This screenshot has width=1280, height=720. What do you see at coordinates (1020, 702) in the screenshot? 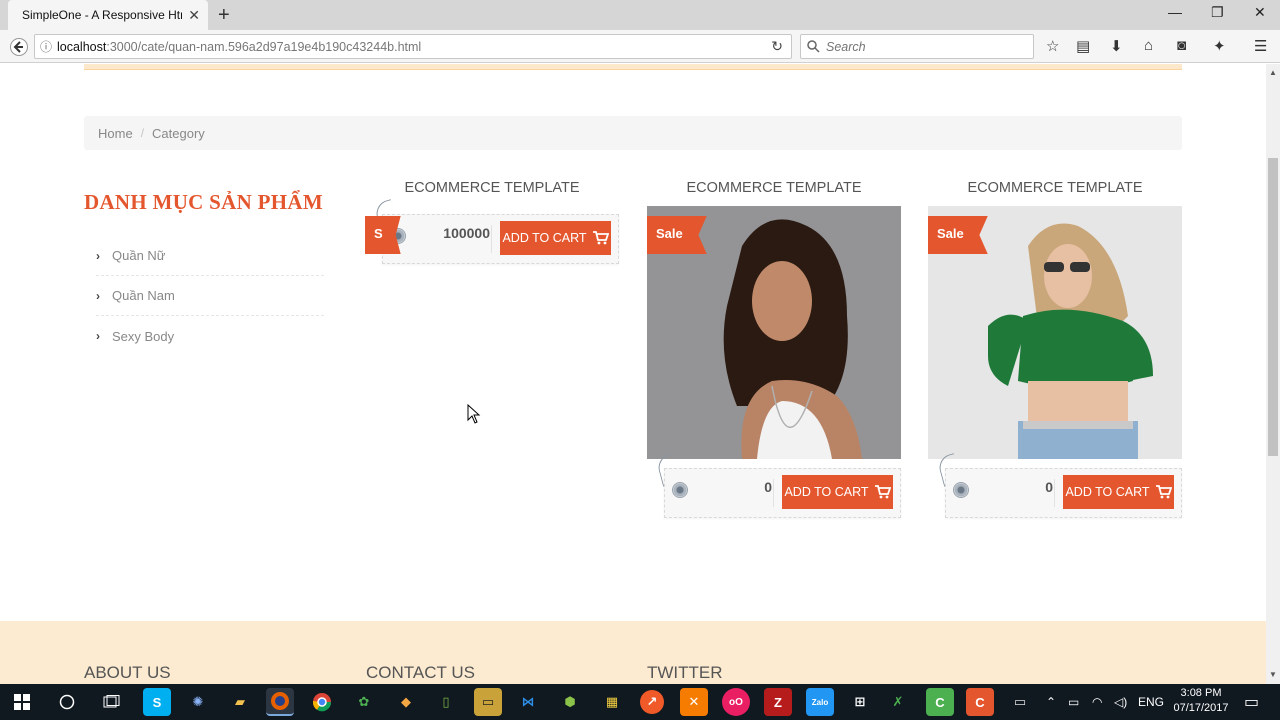
I see `terminal-icon: ▭` at bounding box center [1020, 702].